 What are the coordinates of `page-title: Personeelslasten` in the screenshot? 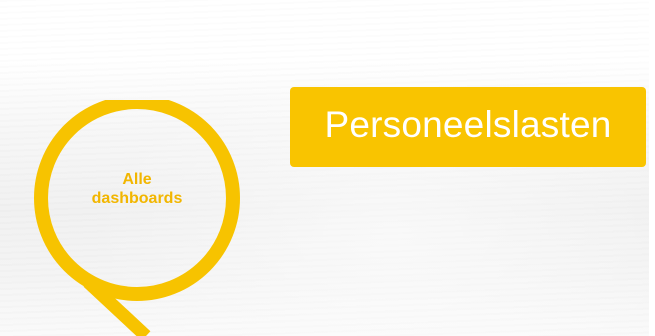 It's located at (468, 124).